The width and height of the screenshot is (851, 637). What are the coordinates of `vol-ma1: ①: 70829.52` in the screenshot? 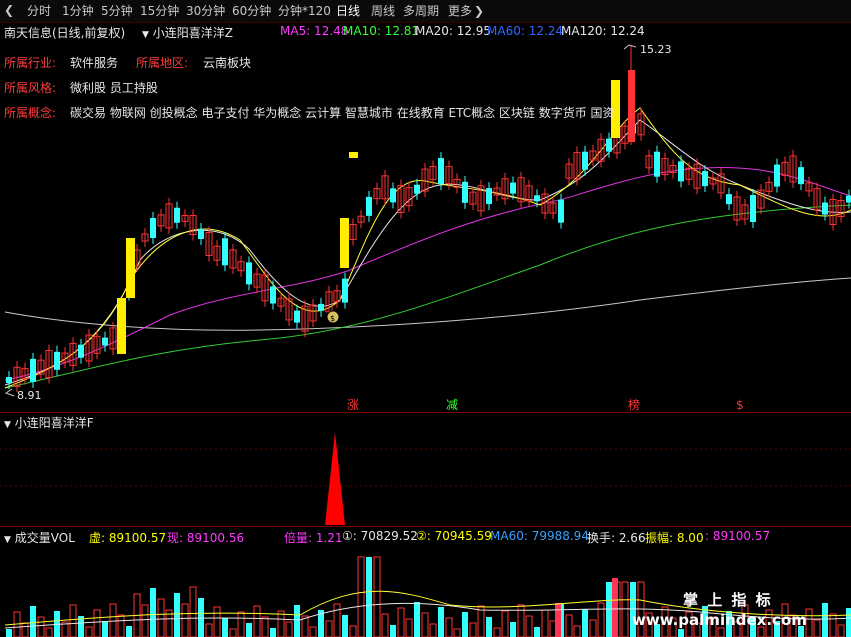 It's located at (380, 536).